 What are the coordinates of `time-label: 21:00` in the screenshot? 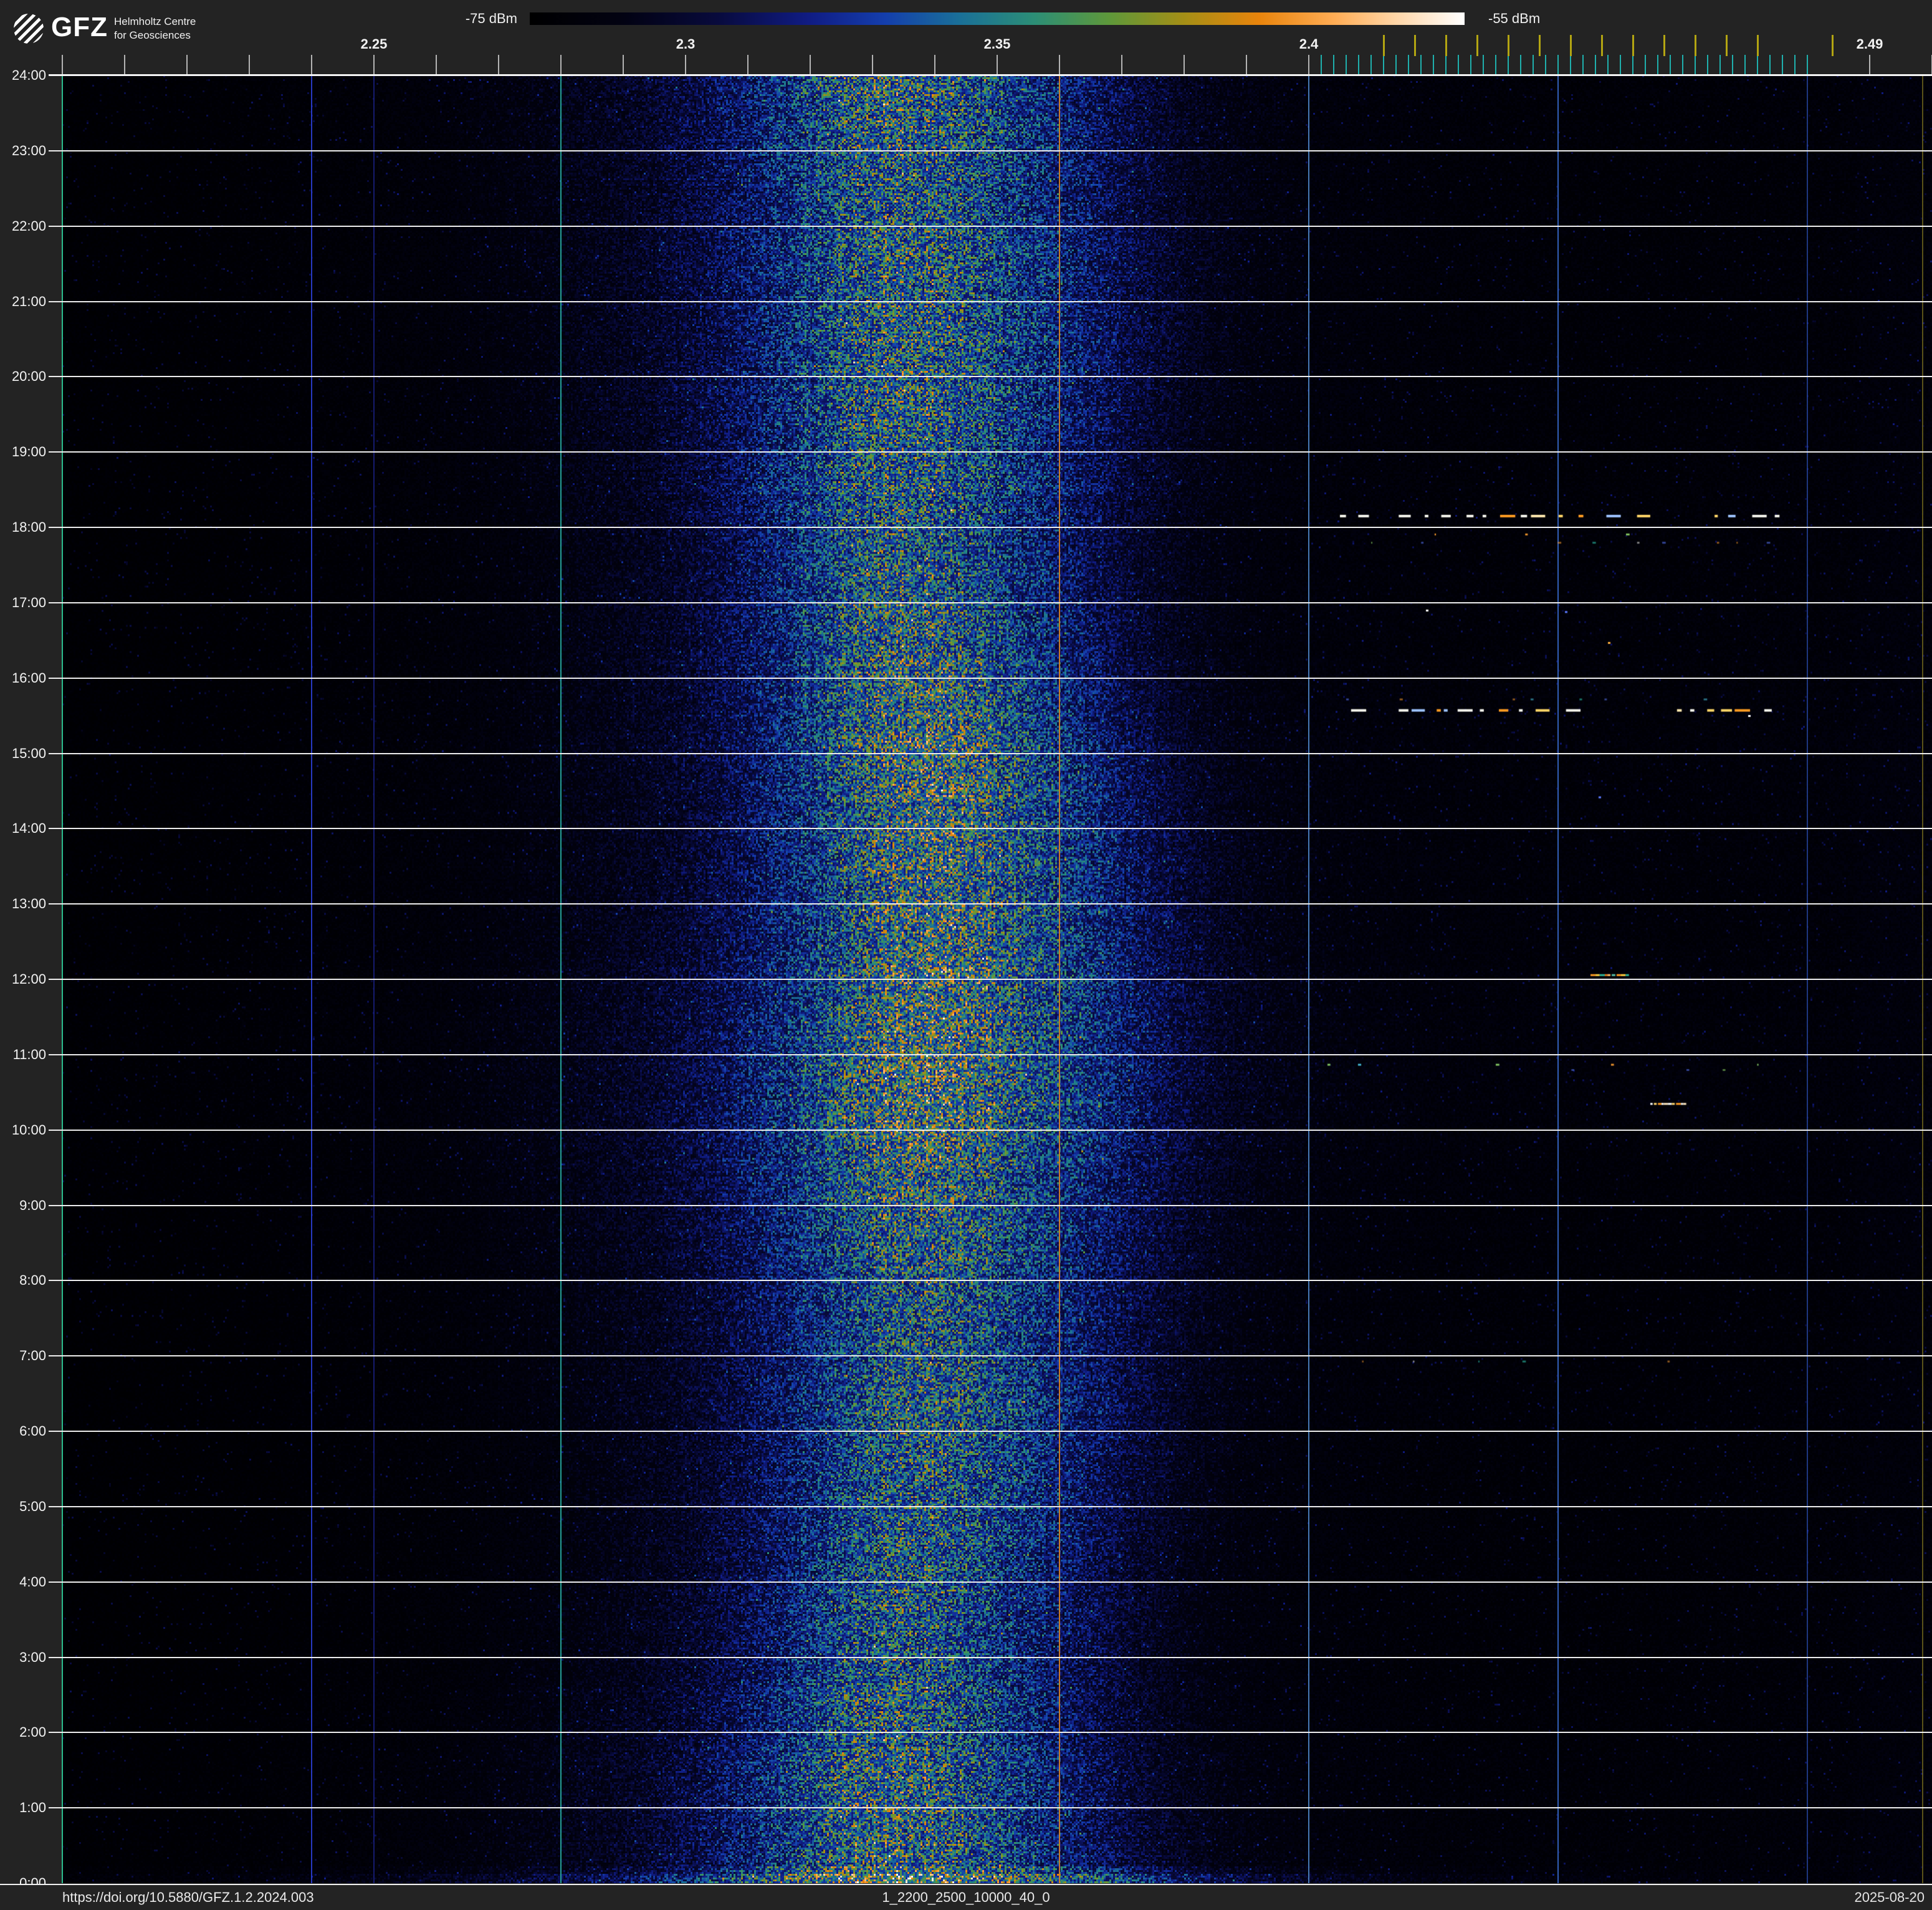 It's located at (28, 301).